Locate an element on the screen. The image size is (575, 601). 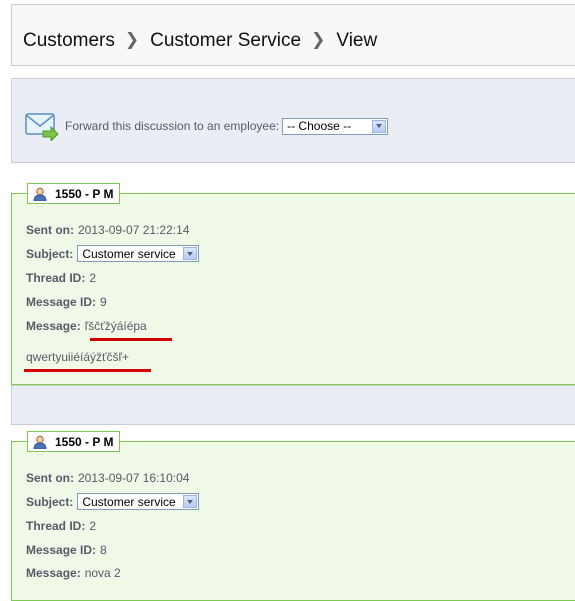
forward-label: Forward this discussion to an employee: is located at coordinates (172, 126).